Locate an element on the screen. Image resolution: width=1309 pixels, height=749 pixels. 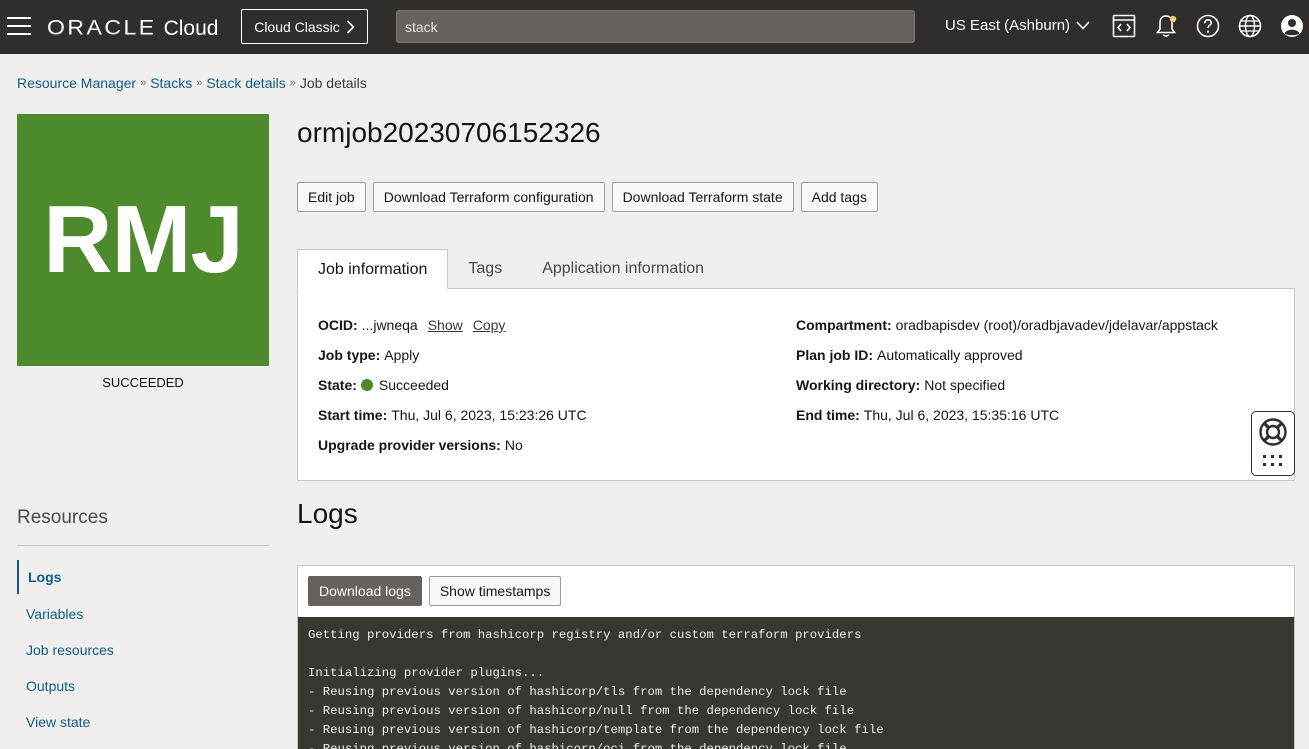
job-type-row: Job type: Apply is located at coordinates (368, 355).